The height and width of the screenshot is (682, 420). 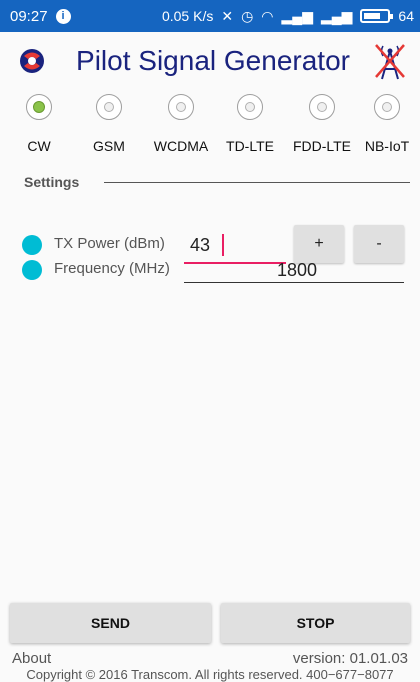 I want to click on app-header: Pilot Signal Generator, so click(x=210, y=61).